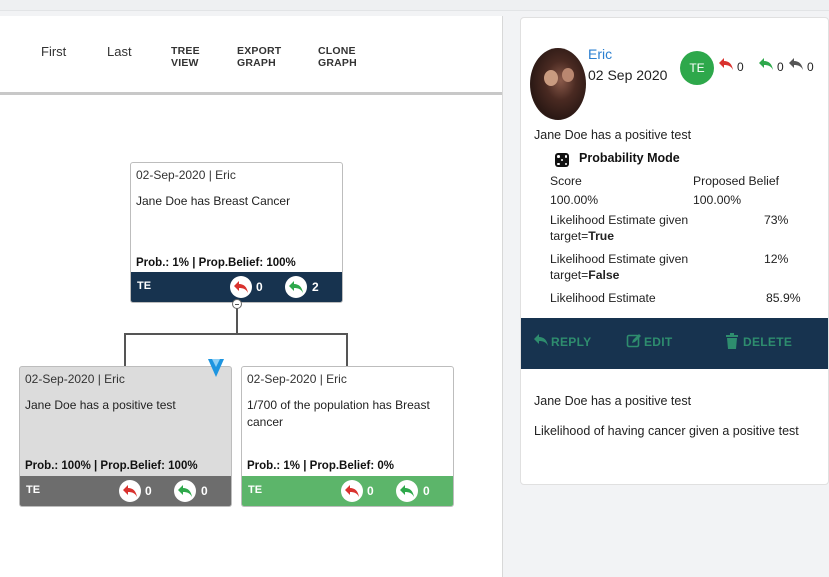  Describe the element at coordinates (111, 466) in the screenshot. I see `node-stats: Prob.: 100% | Prop.Belief: 100%` at that location.